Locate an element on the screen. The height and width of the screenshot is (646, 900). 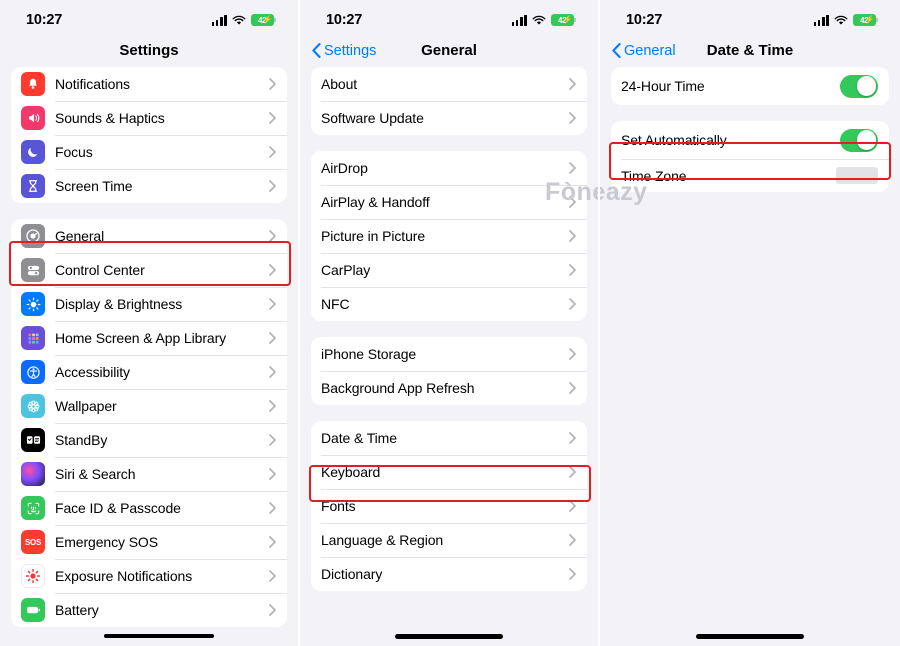
sidebar-item-siri-search: Siri & Search is located at coordinates (149, 474).